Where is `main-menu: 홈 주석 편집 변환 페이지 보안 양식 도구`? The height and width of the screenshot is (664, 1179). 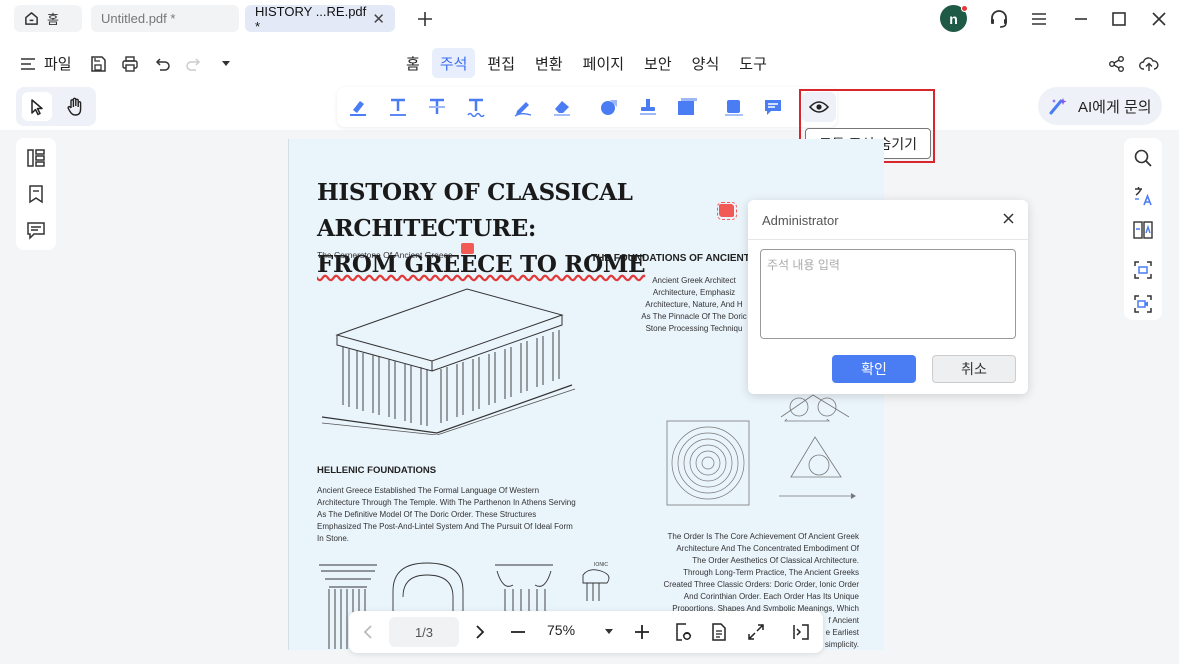
main-menu: 홈 주석 편집 변환 페이지 보안 양식 도구 is located at coordinates (586, 63).